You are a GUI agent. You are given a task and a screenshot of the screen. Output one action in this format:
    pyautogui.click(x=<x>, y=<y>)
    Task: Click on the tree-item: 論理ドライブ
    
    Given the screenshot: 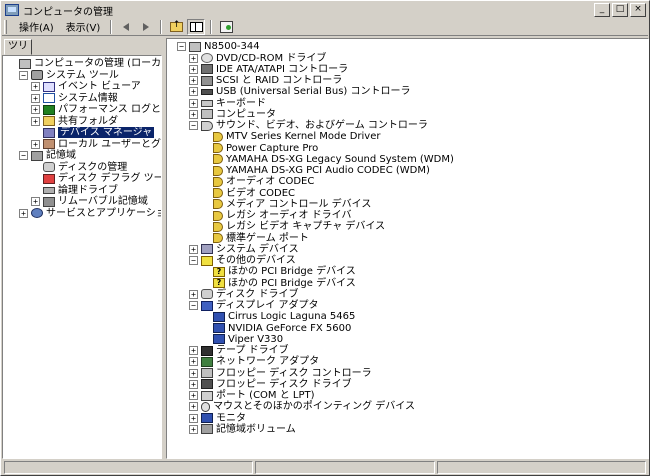 What is the action you would take?
    pyautogui.click(x=74, y=191)
    